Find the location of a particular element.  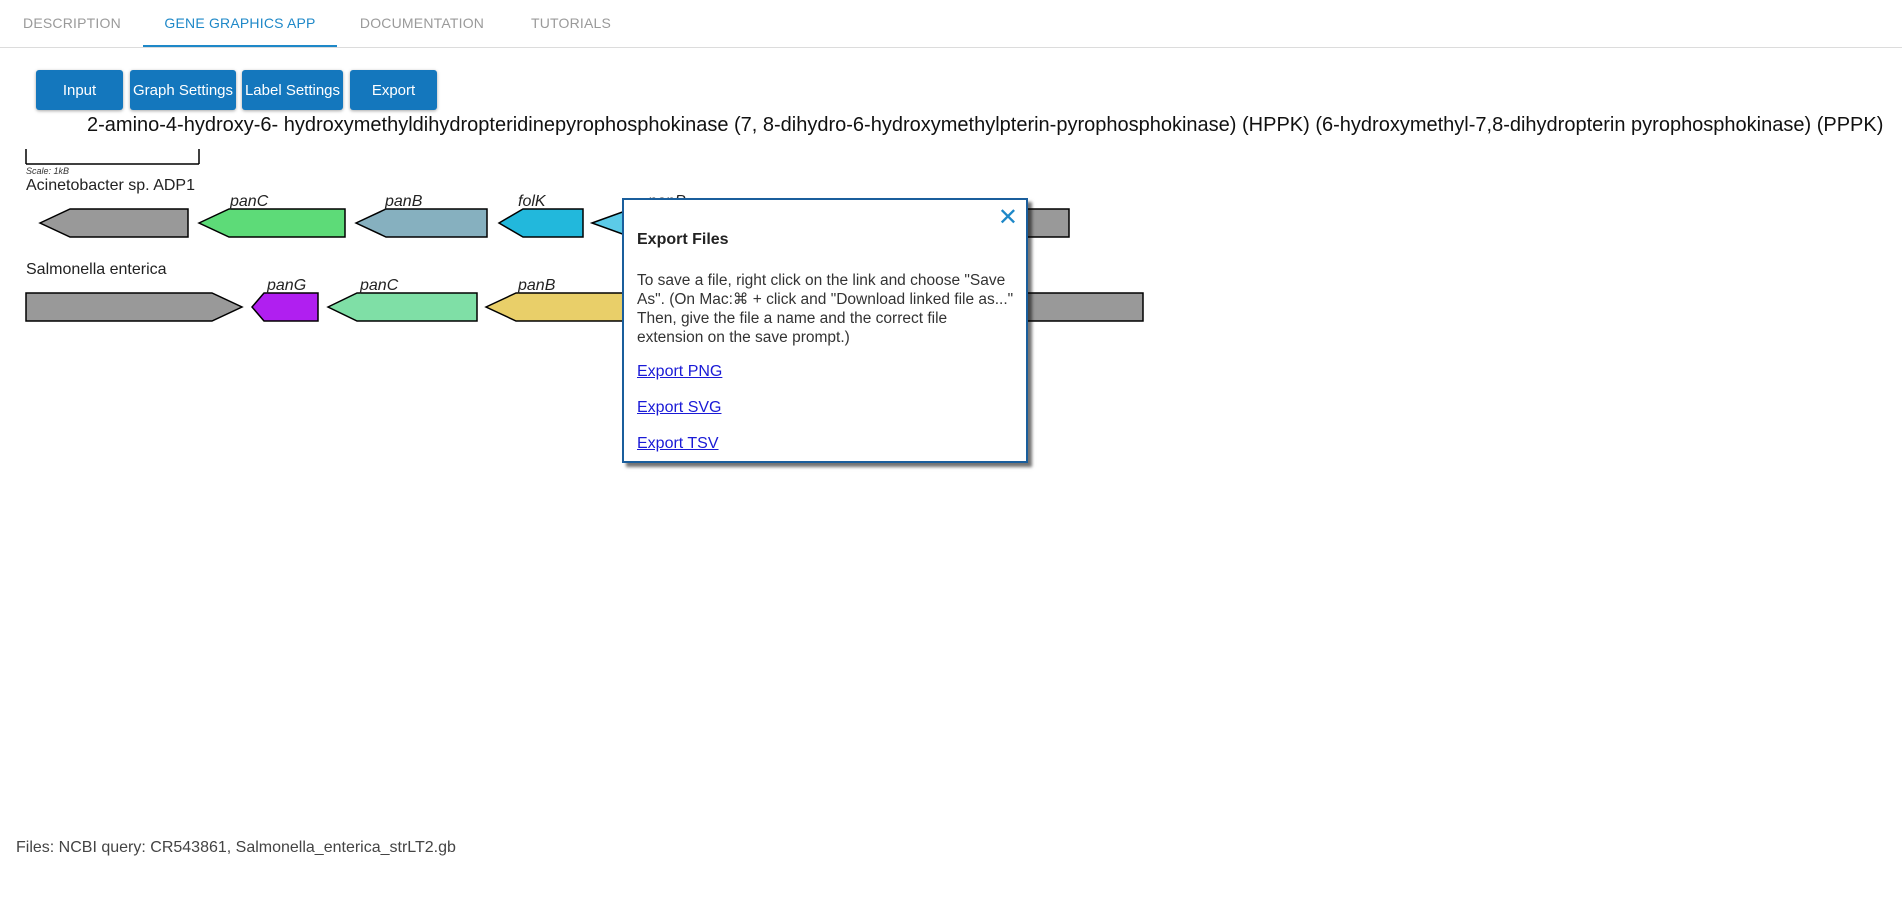

gene-arrow-folK is located at coordinates (540, 223).